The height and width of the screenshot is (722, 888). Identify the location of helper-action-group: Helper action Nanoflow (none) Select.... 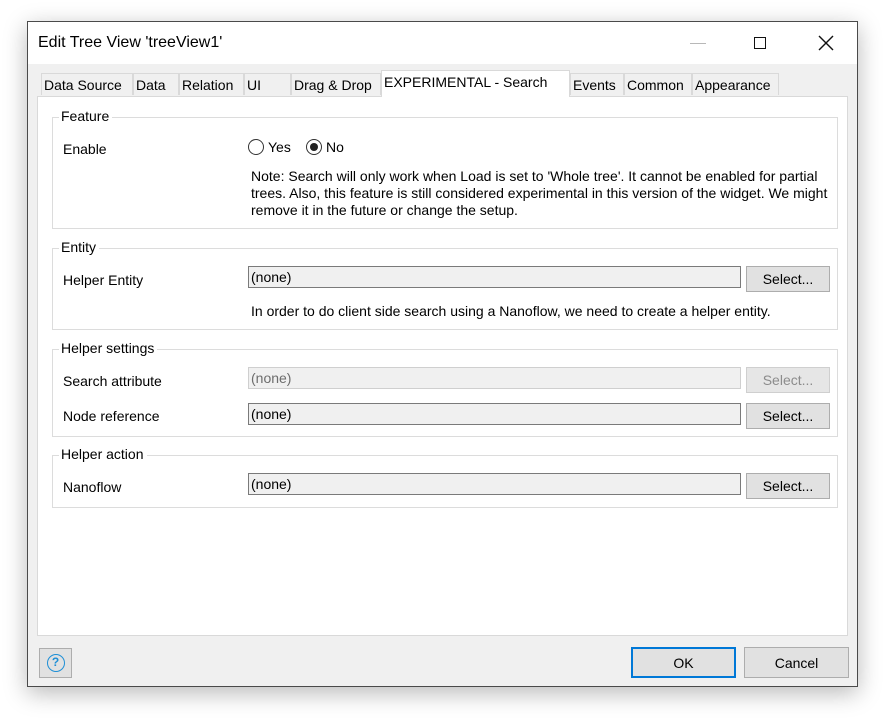
(445, 477).